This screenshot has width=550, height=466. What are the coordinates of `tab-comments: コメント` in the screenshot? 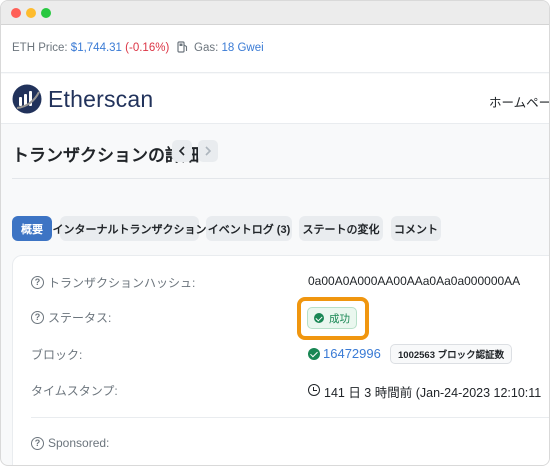 It's located at (416, 228).